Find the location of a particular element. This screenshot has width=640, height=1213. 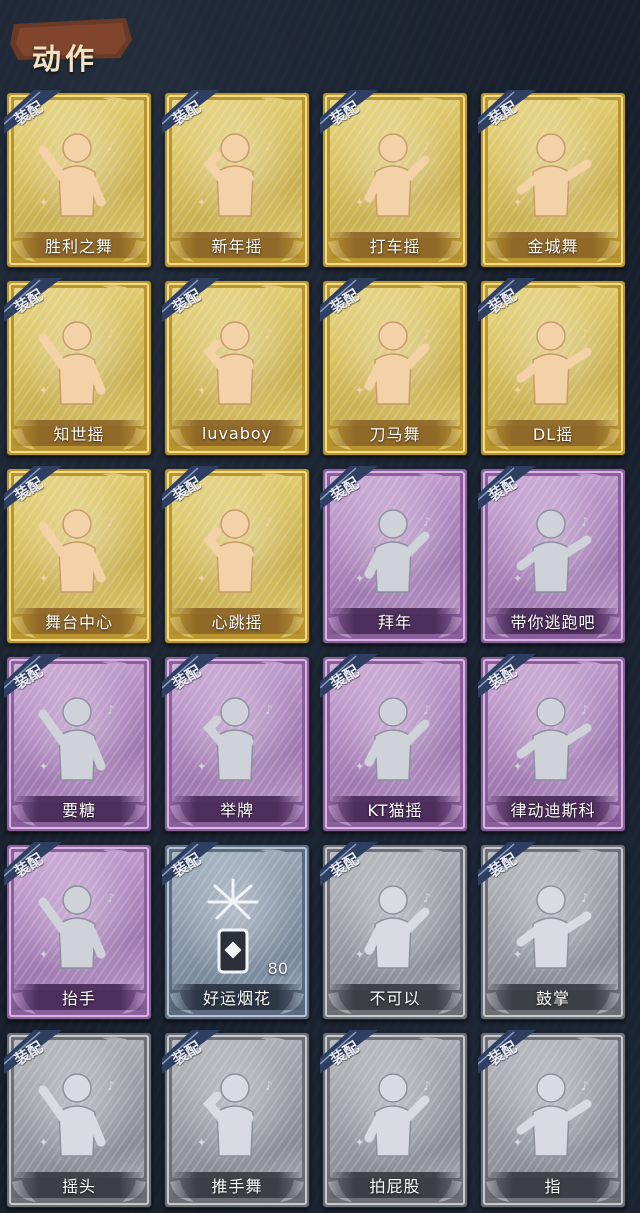

emote-card: ♪ ✦ 装配指 is located at coordinates (551, 1119).